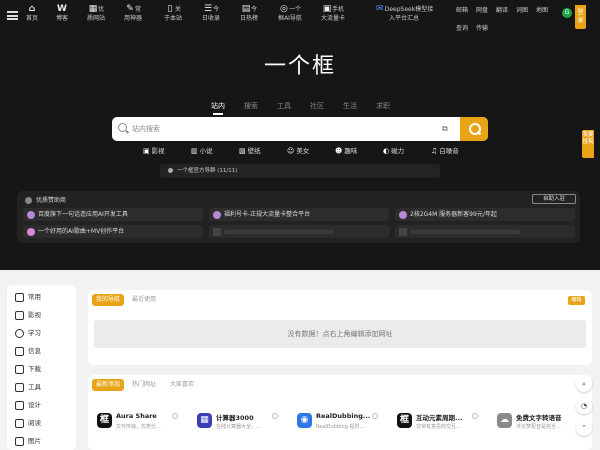 Image resolution: width=600 pixels, height=450 pixels. I want to click on self-service-button: 自助入驻, so click(554, 199).